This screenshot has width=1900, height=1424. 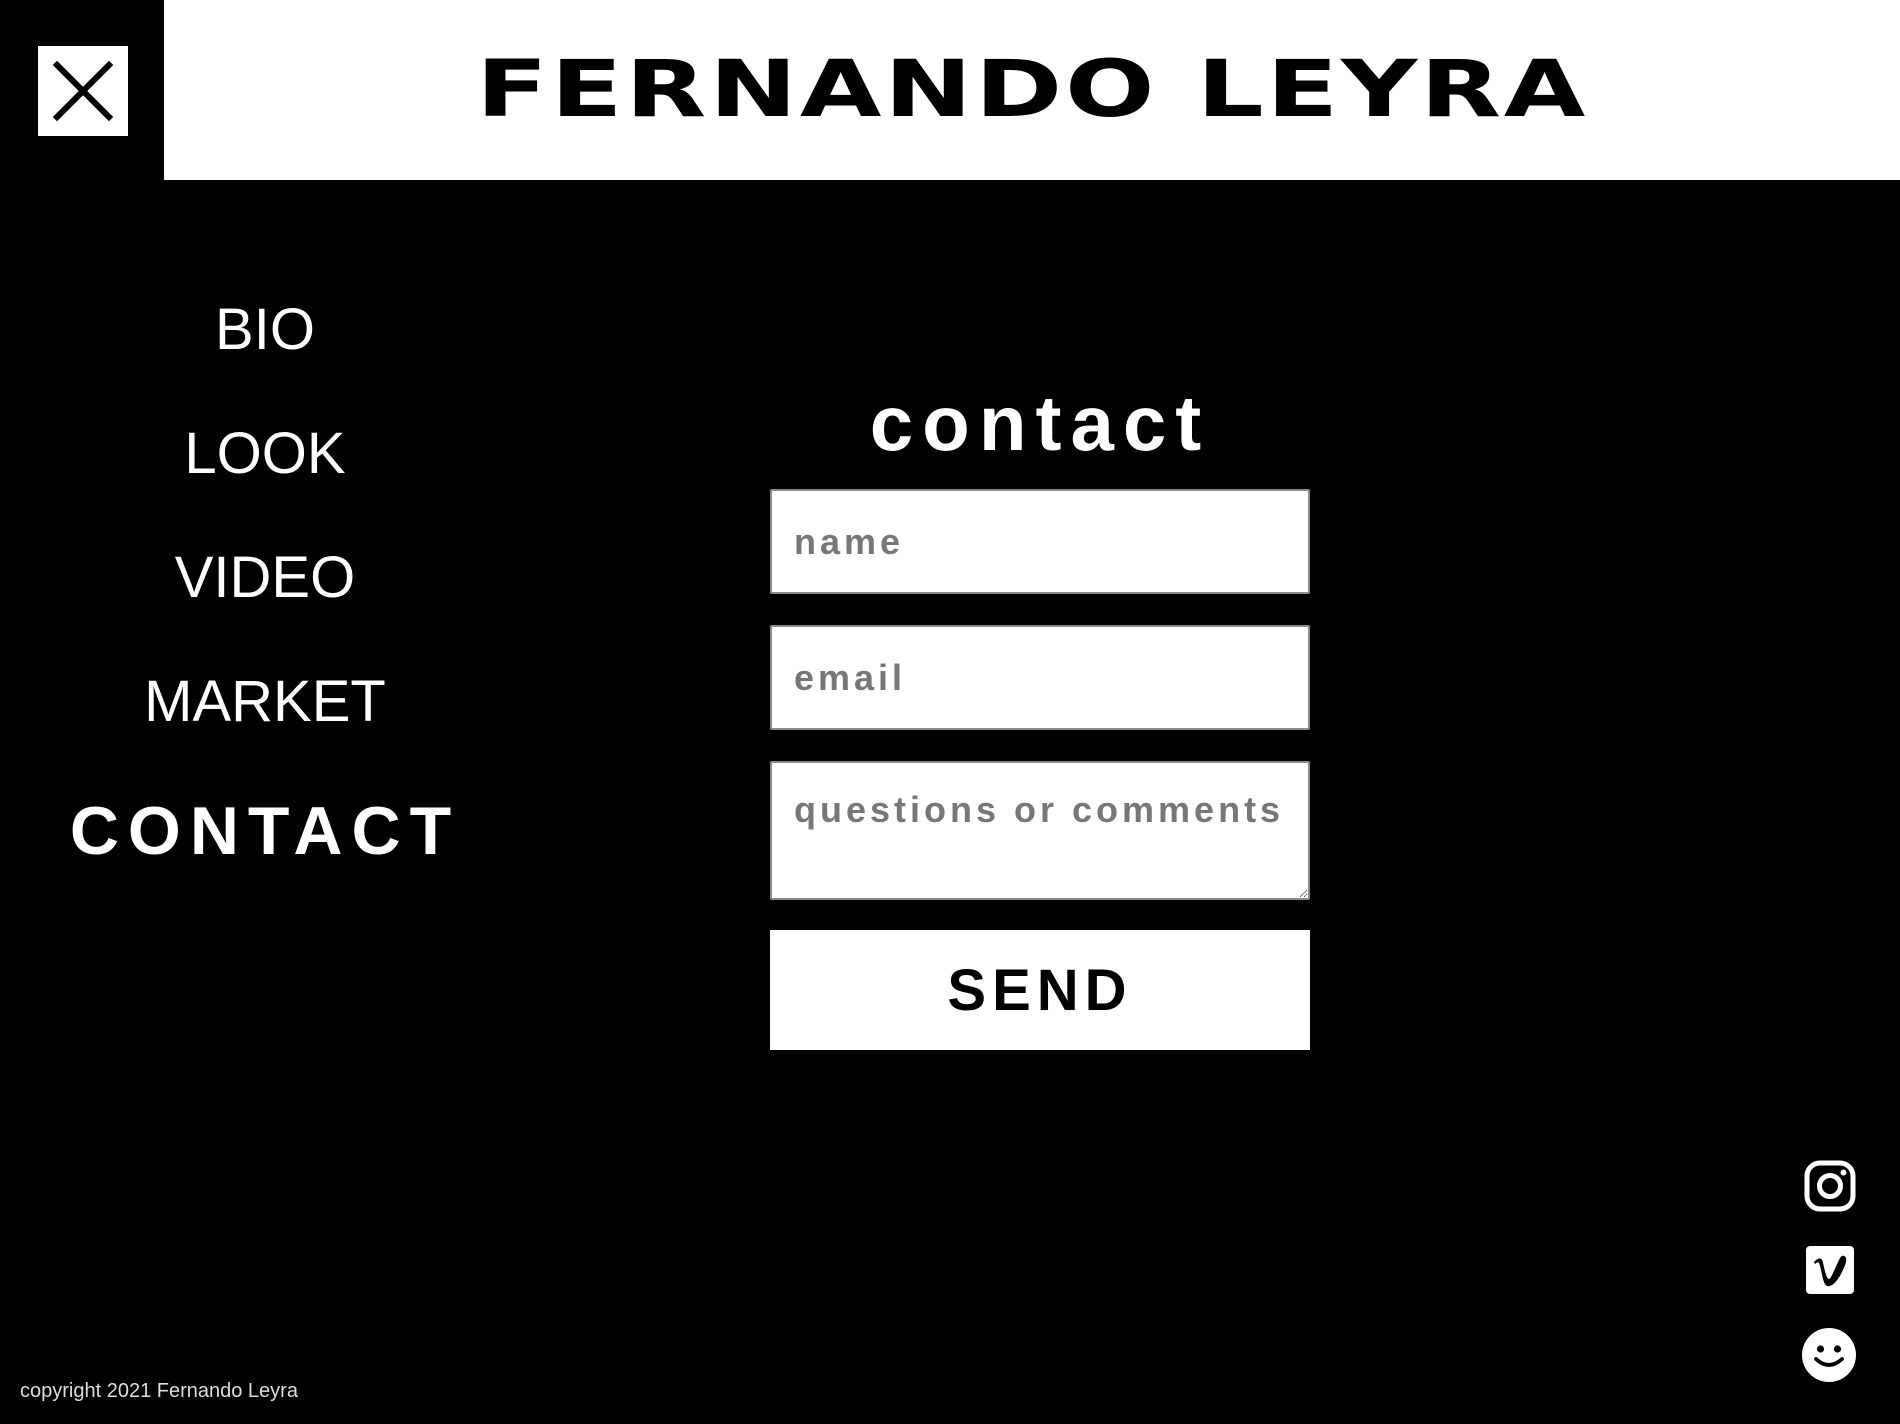 I want to click on header-bar: FERNANDO LEYRA, so click(x=1032, y=90).